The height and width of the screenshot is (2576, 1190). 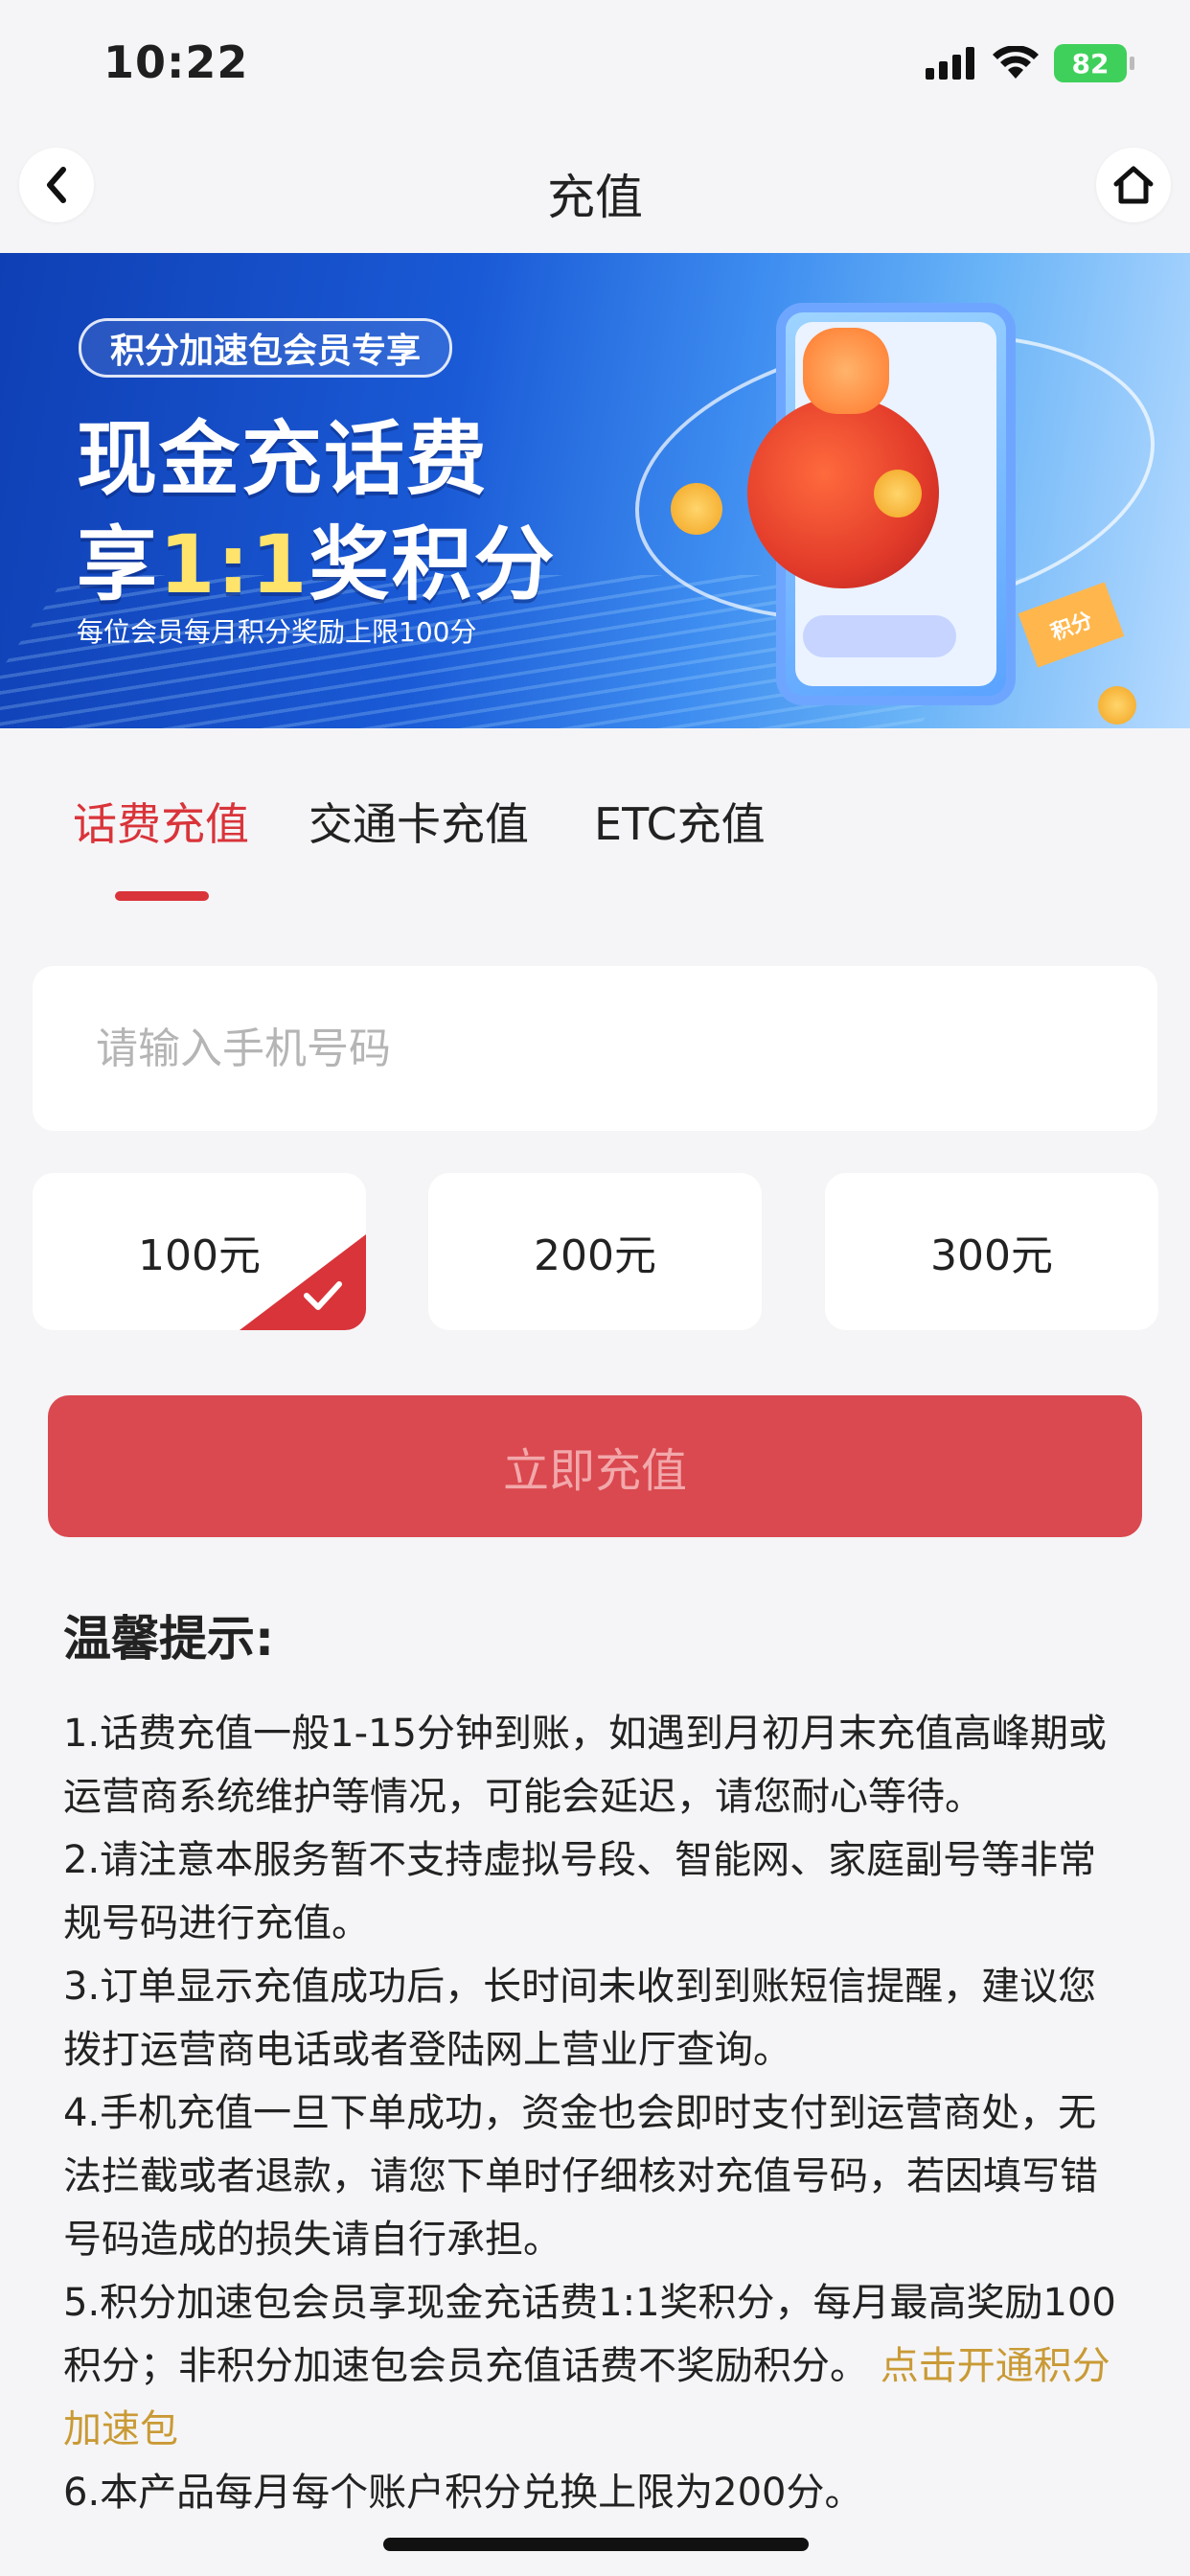 What do you see at coordinates (950, 63) in the screenshot?
I see `cellular-signal-icon` at bounding box center [950, 63].